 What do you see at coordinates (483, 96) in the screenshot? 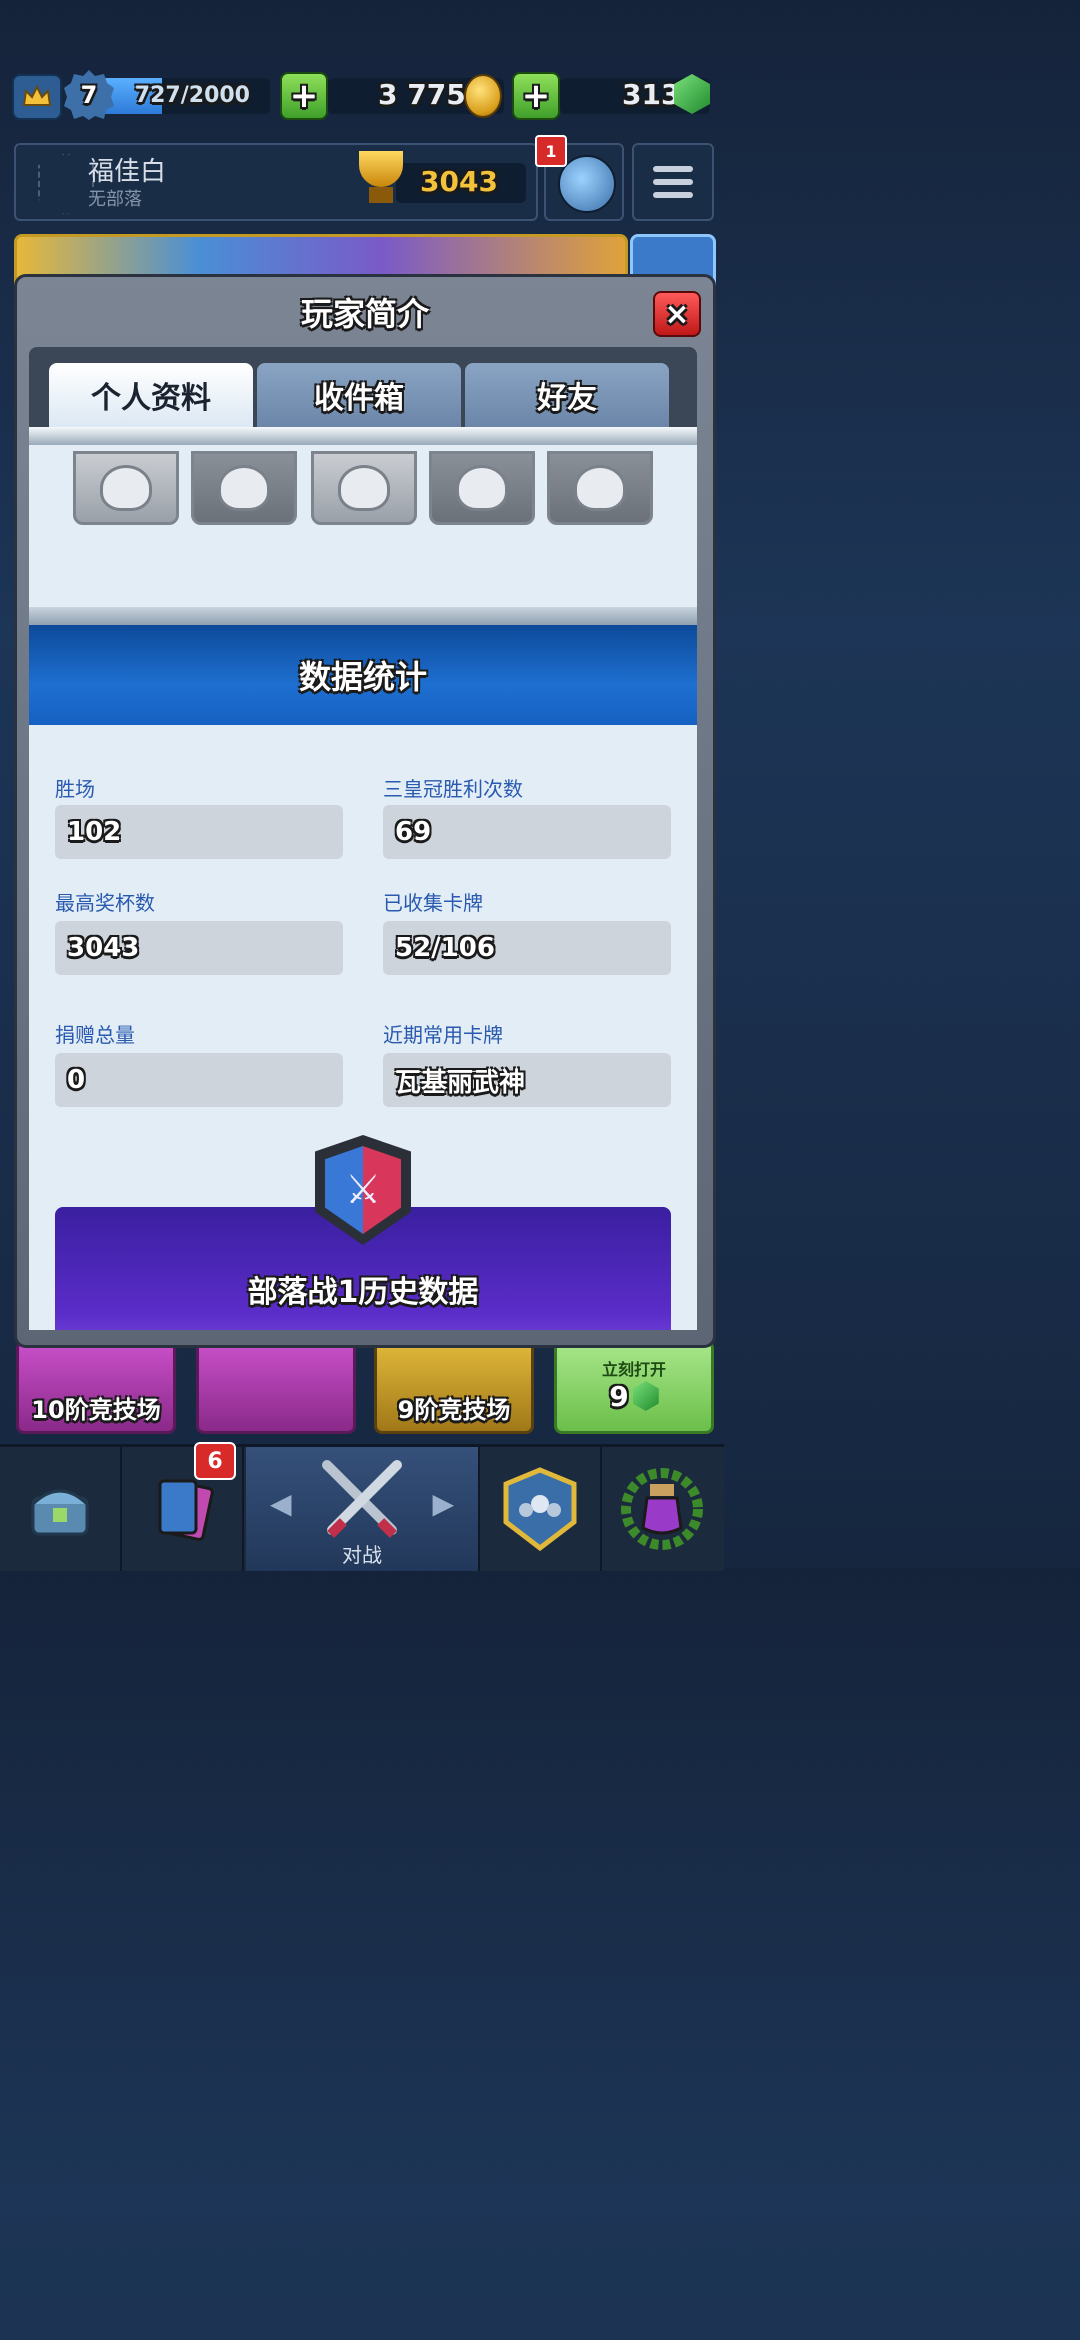
I see `gold-coin-icon` at bounding box center [483, 96].